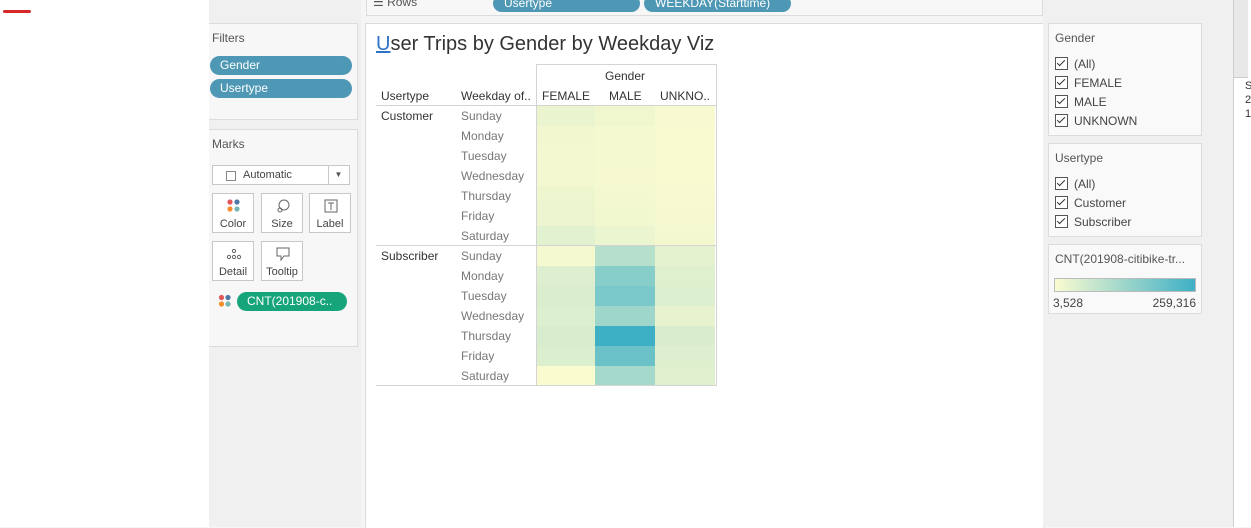 This screenshot has width=1251, height=528. I want to click on label-icon, so click(331, 206).